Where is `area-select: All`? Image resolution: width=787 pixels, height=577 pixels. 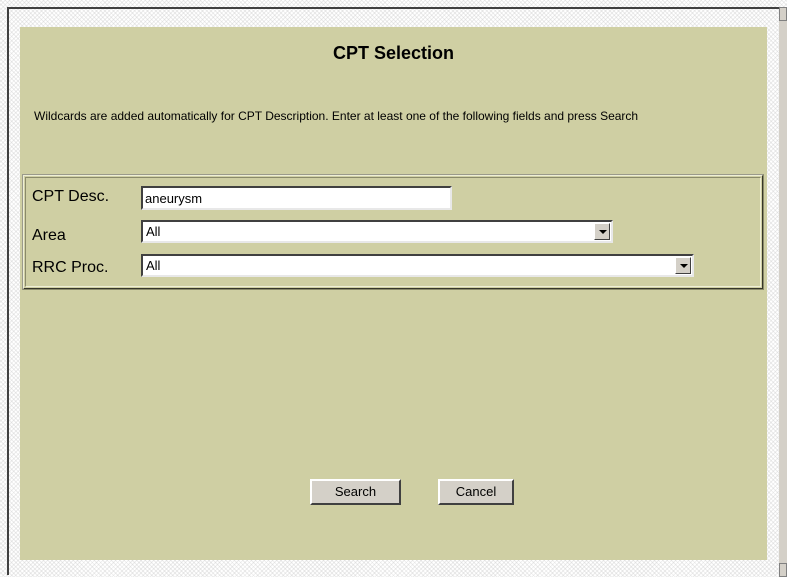 area-select: All is located at coordinates (377, 231).